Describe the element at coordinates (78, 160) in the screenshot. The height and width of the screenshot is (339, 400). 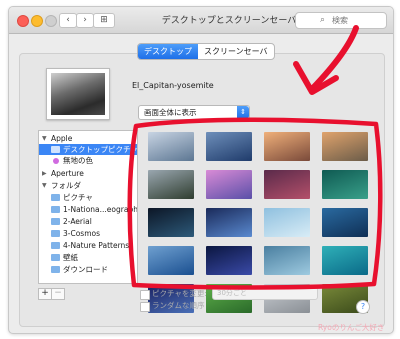
I see `sidebar-item-label: 無地の色` at that location.